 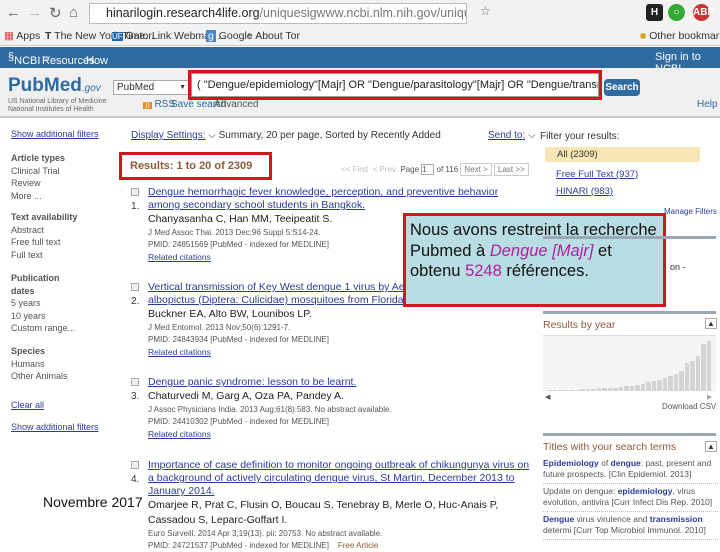 I want to click on filter-all: All (2309), so click(x=622, y=154).